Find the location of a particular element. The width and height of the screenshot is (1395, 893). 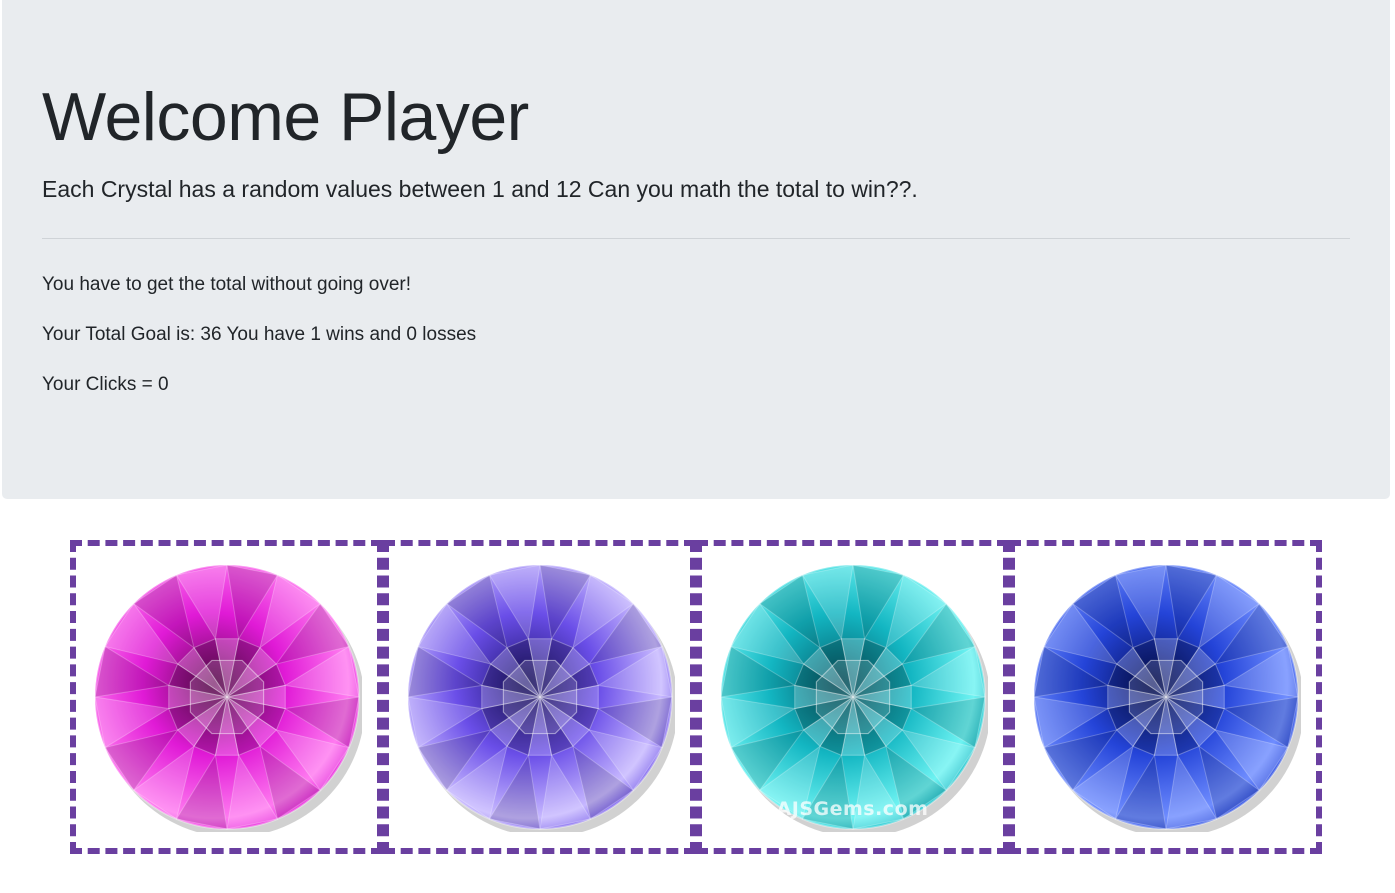

divider is located at coordinates (696, 238).